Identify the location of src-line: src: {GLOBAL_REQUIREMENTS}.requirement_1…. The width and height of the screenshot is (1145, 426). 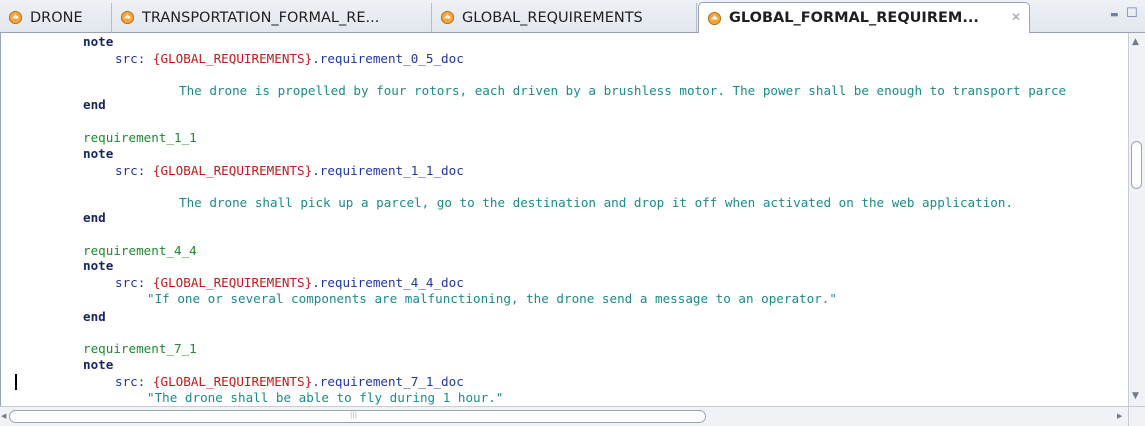
(289, 170).